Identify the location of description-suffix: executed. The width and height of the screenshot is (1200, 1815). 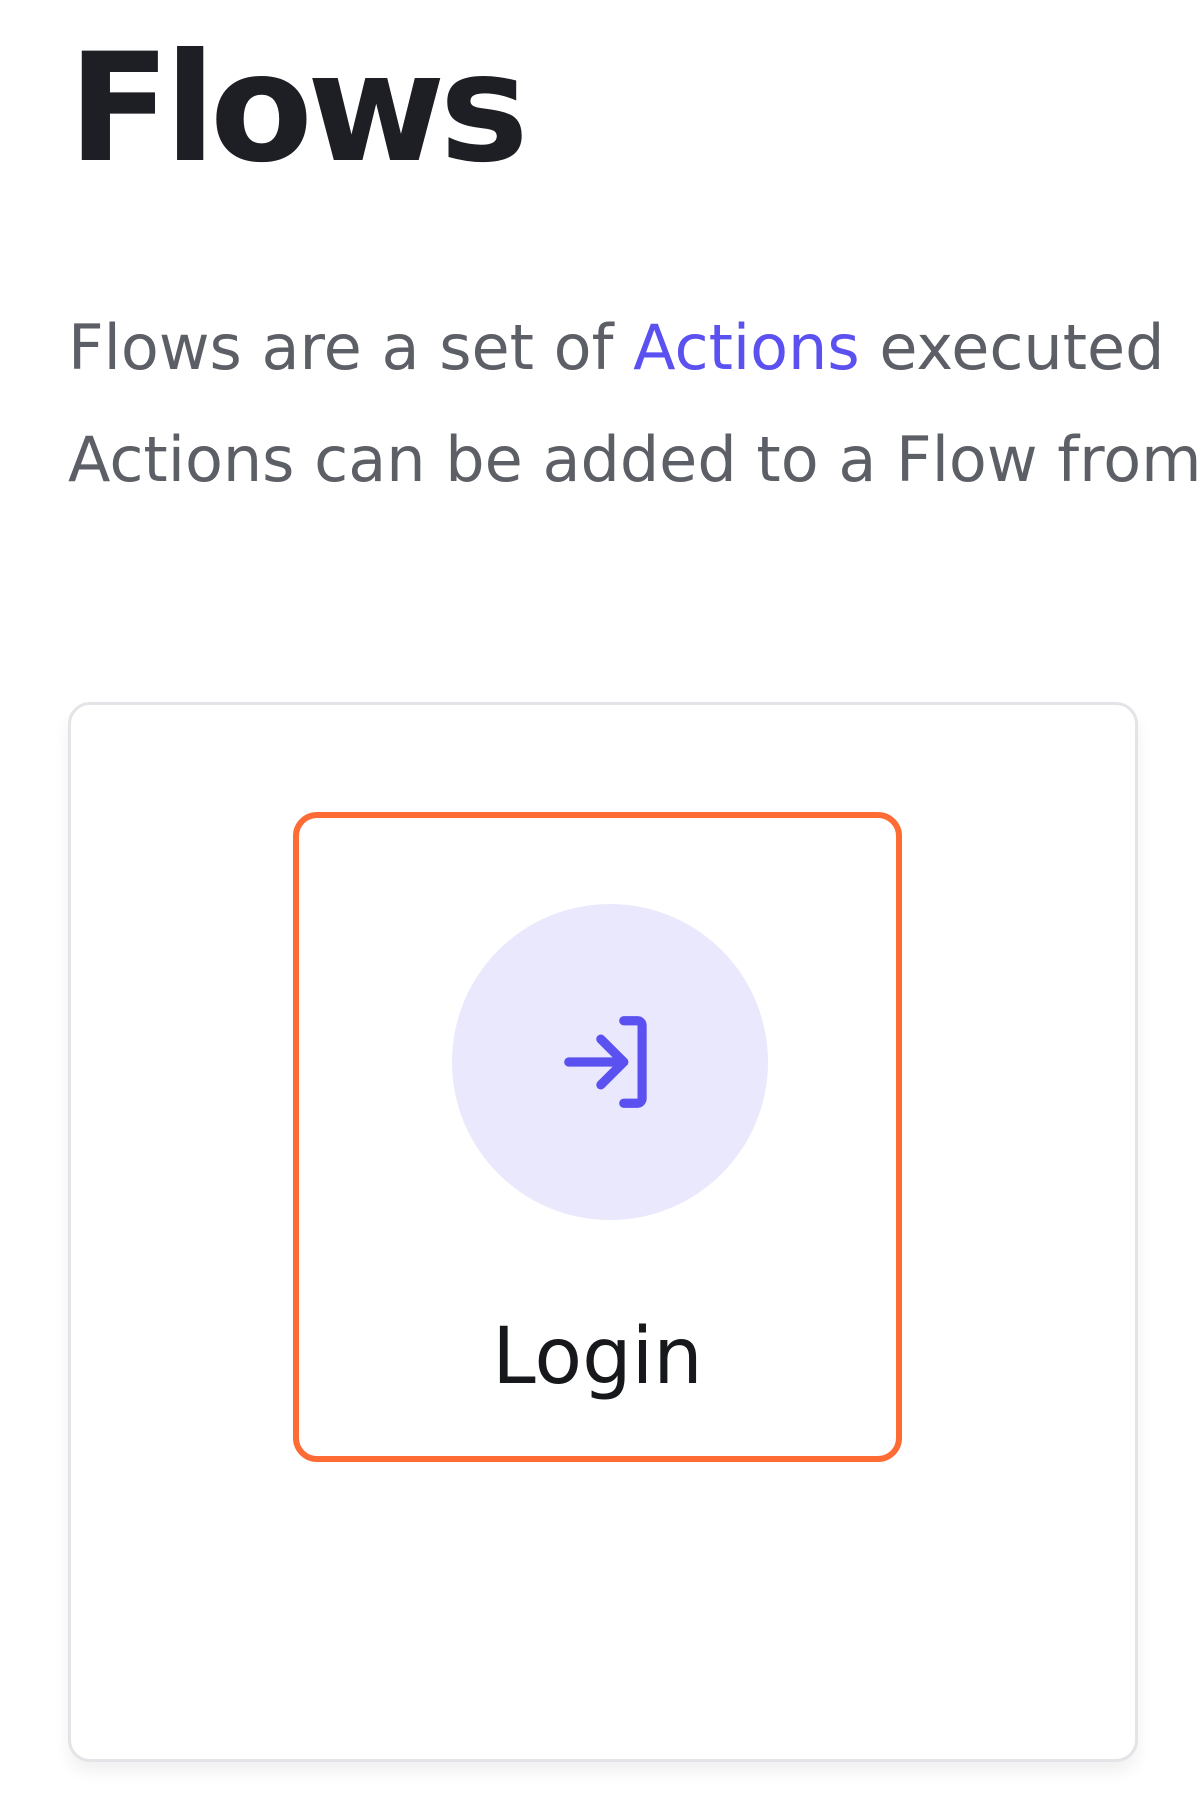
(1012, 347).